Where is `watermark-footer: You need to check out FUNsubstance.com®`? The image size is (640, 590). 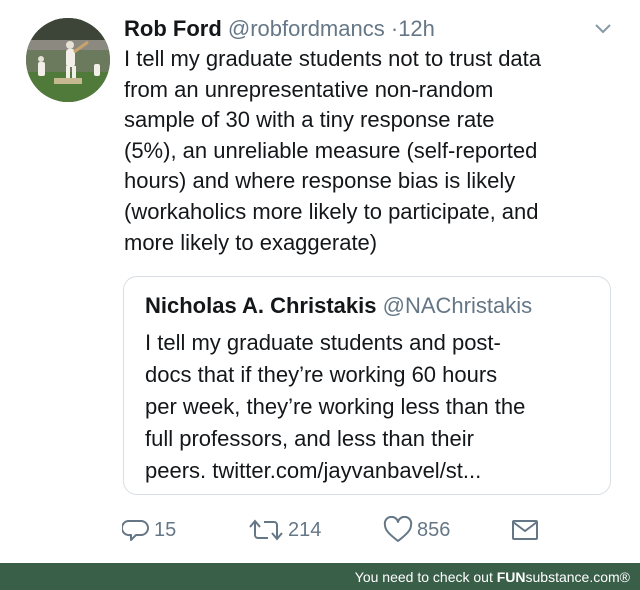
watermark-footer: You need to check out FUNsubstance.com® is located at coordinates (320, 576).